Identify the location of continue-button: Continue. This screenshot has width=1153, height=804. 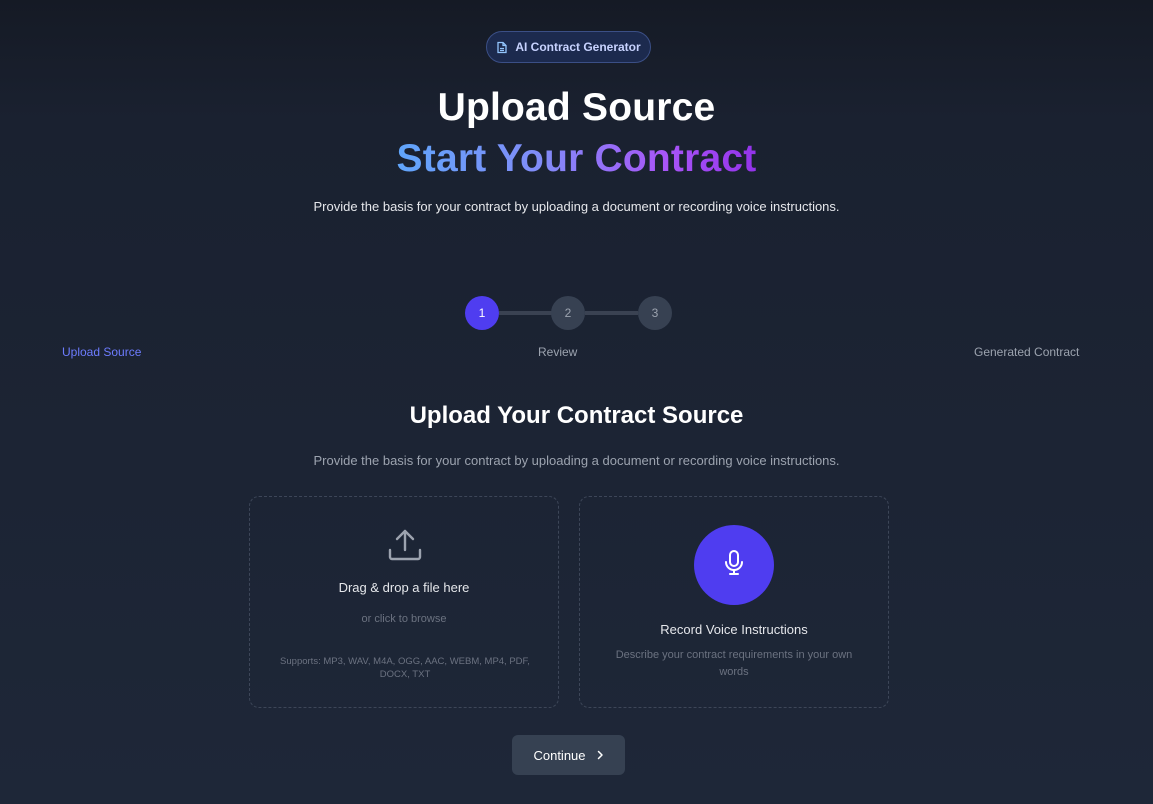
(568, 755).